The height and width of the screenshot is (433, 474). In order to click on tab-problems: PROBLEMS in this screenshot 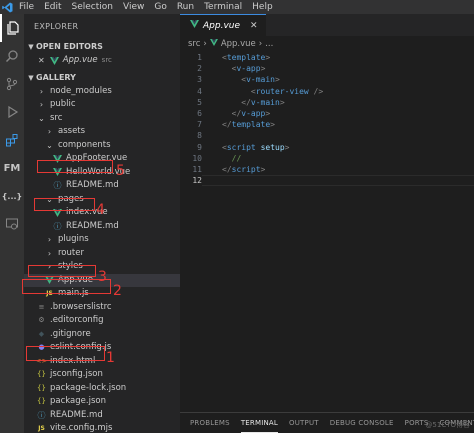, I will do `click(210, 423)`.